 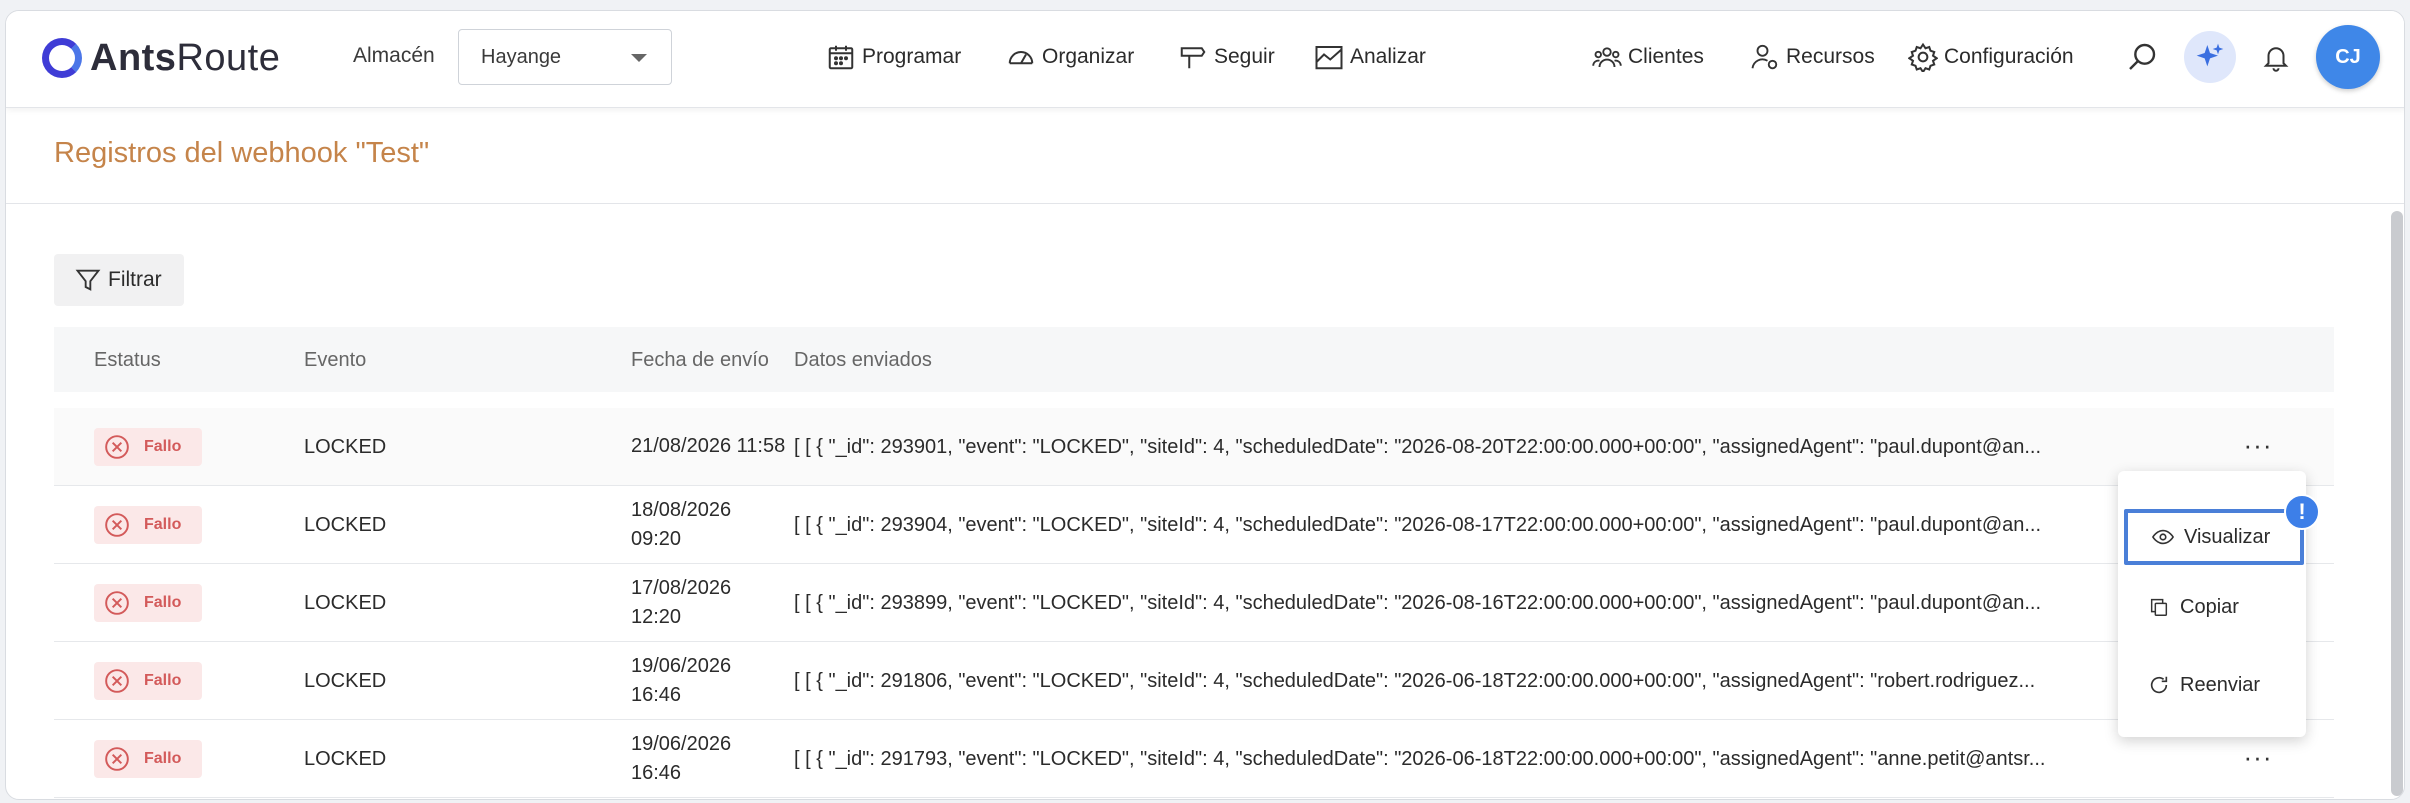 I want to click on date-cell: 21/08/2026 11:58, so click(x=708, y=446).